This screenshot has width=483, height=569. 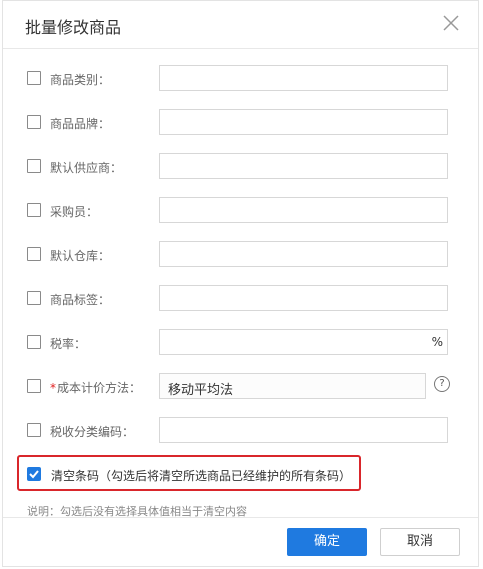 I want to click on row-supplier: 默认供应商：, so click(x=240, y=167).